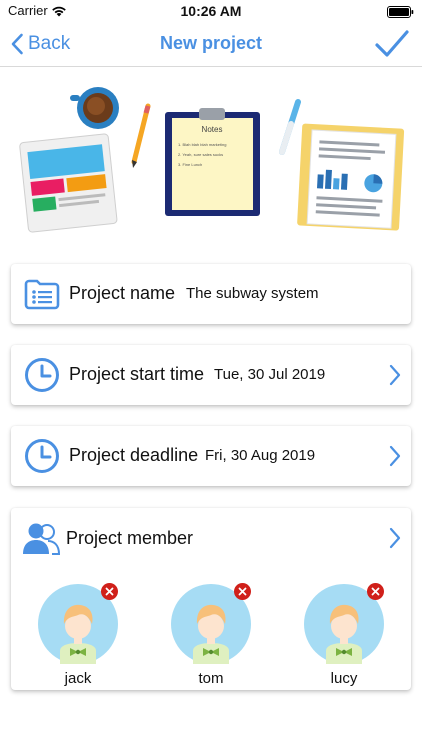  Describe the element at coordinates (260, 455) in the screenshot. I see `project-deadline-value: Fri, 30 Aug 2019` at that location.